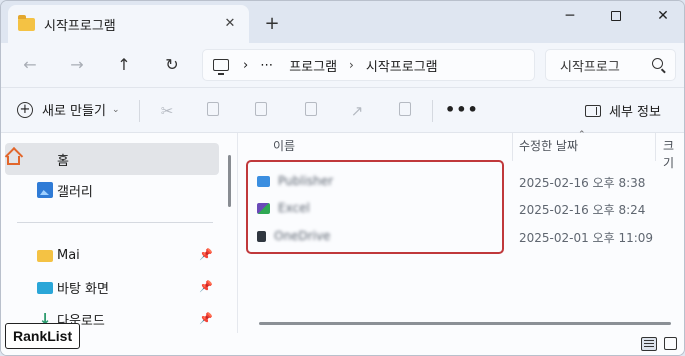  What do you see at coordinates (43, 336) in the screenshot?
I see `ranklist-badge: RankList` at bounding box center [43, 336].